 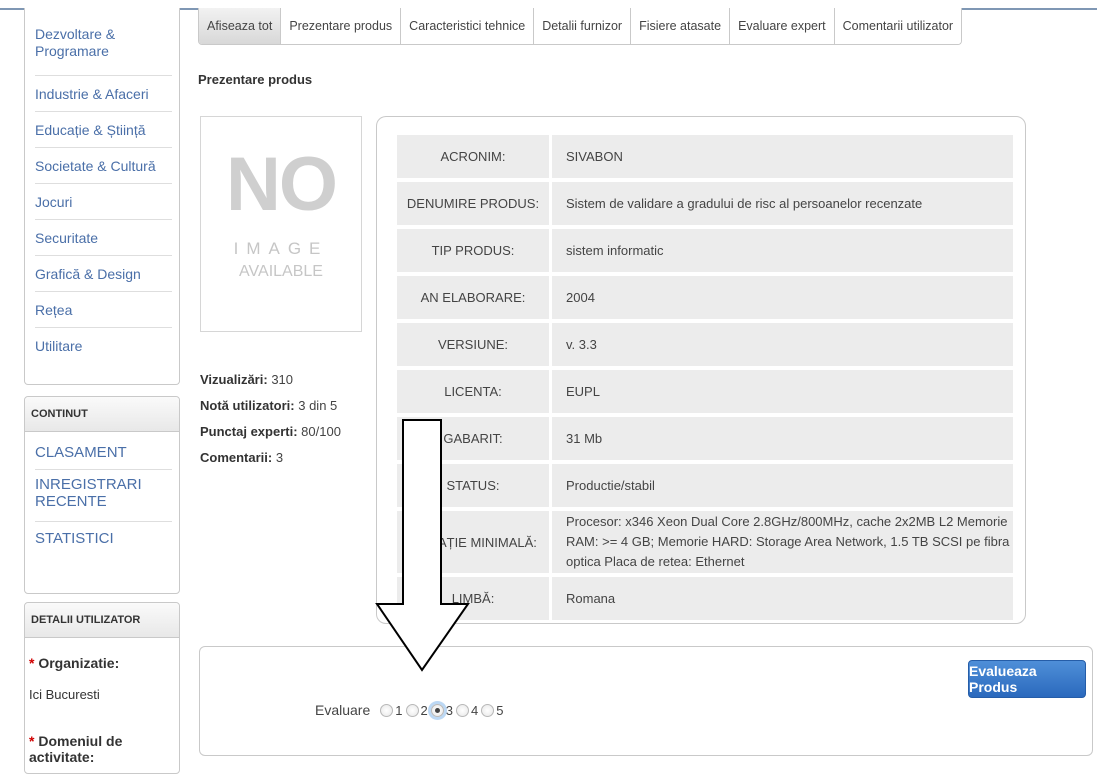 I want to click on rating-radio-label: 2, so click(x=424, y=710).